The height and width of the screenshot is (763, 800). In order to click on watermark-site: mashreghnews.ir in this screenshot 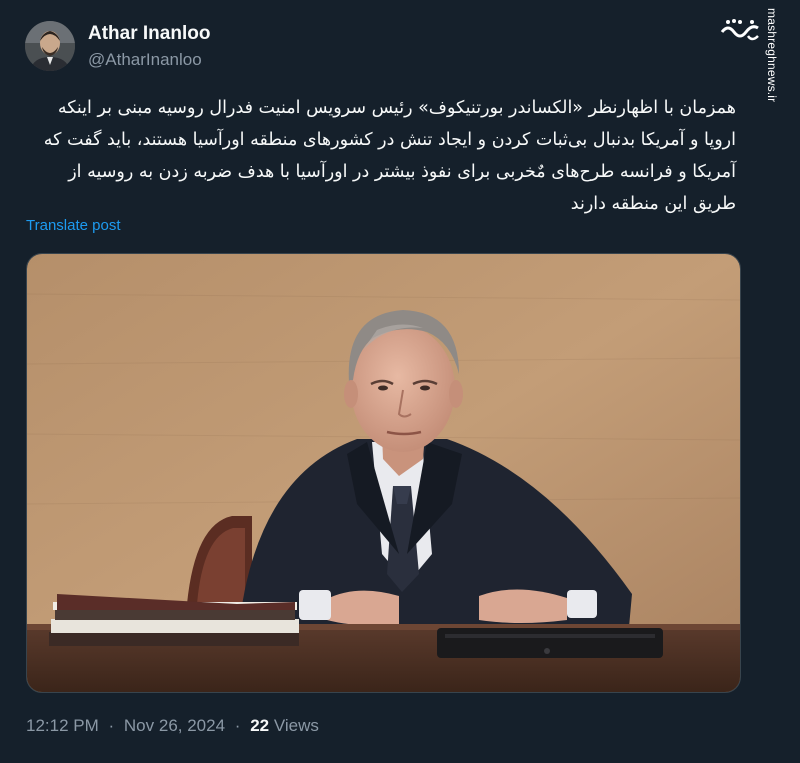, I will do `click(774, 78)`.